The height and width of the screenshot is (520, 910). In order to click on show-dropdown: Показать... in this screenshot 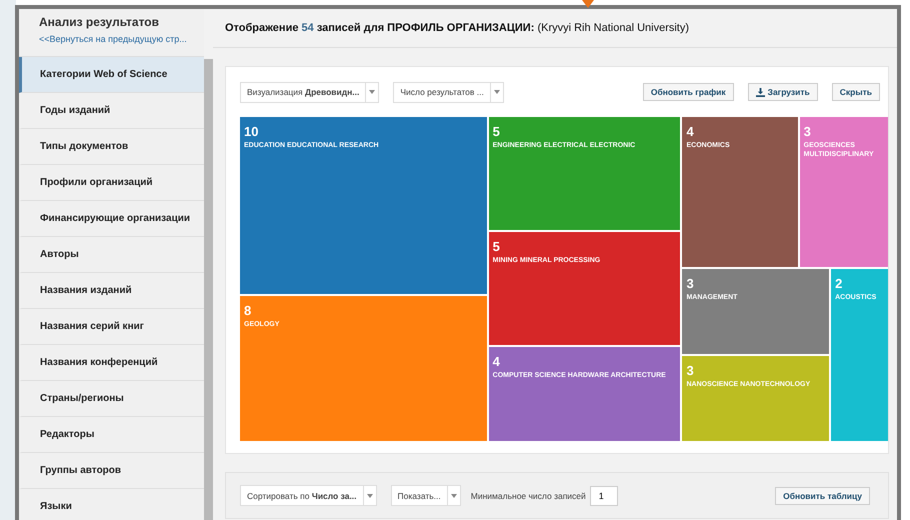, I will do `click(425, 495)`.